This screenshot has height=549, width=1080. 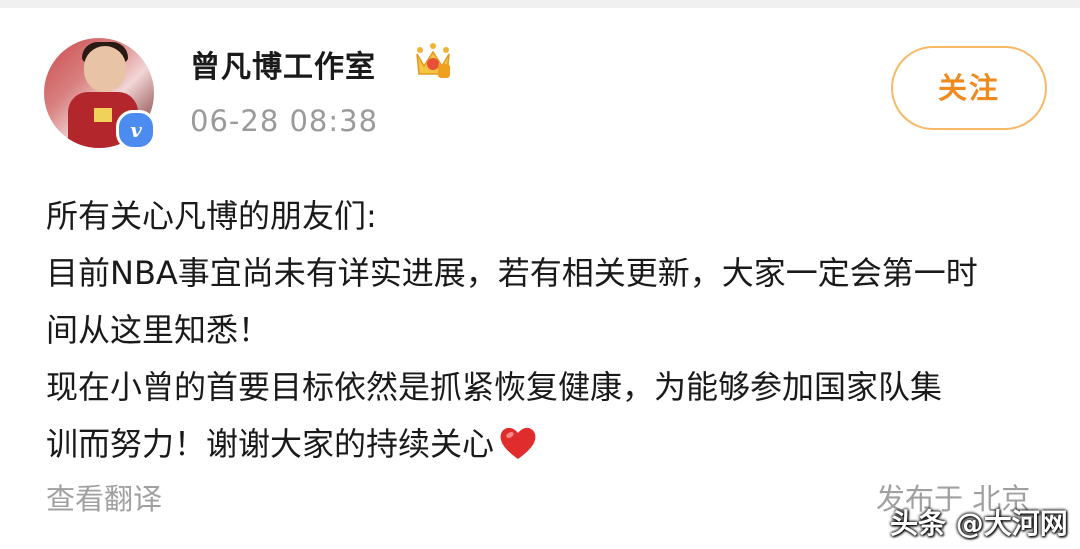 I want to click on red-heart-icon, so click(x=518, y=443).